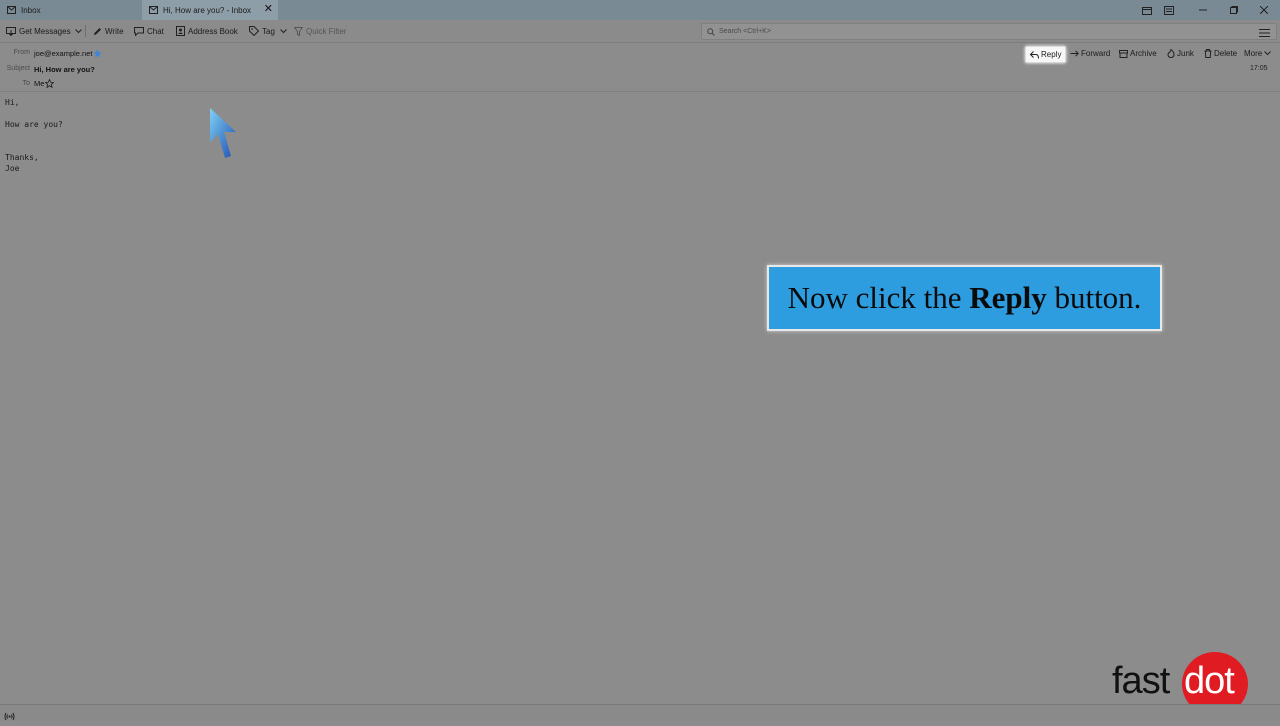  Describe the element at coordinates (1234, 10) in the screenshot. I see `restore-icon` at that location.